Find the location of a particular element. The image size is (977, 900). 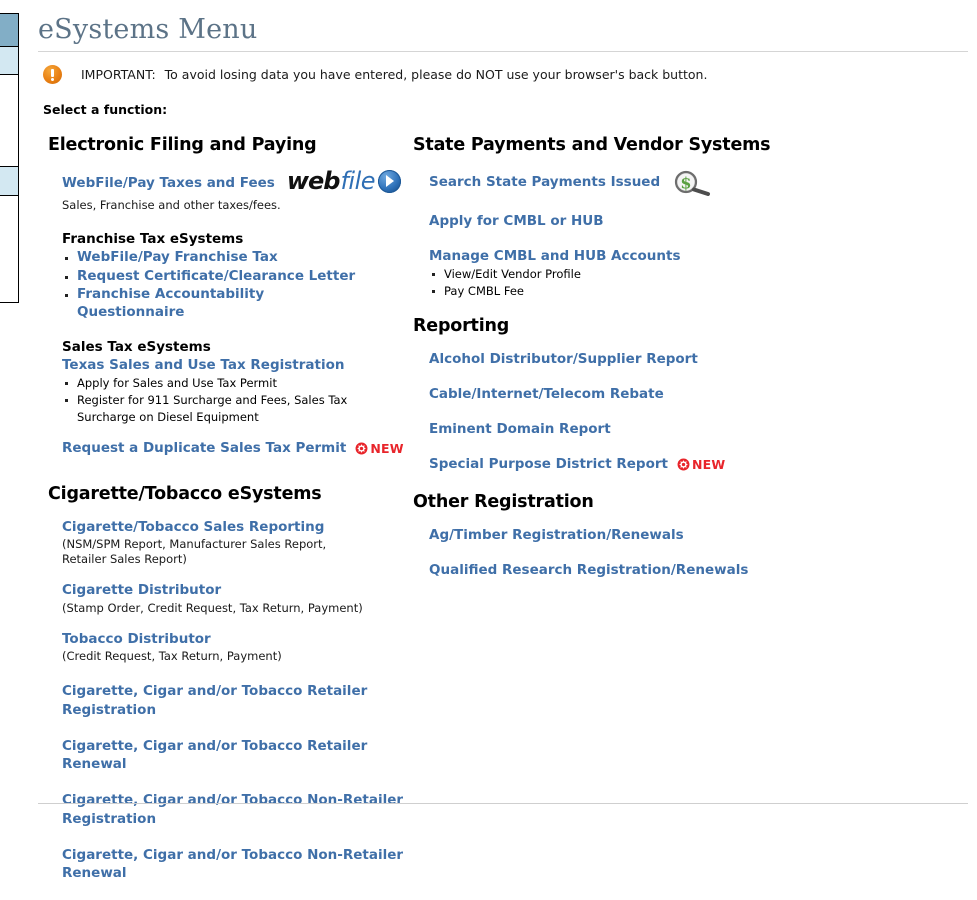

link-franchise-accountability-questionnaire: Franchise Accountability Questionnaire is located at coordinates (184, 303).